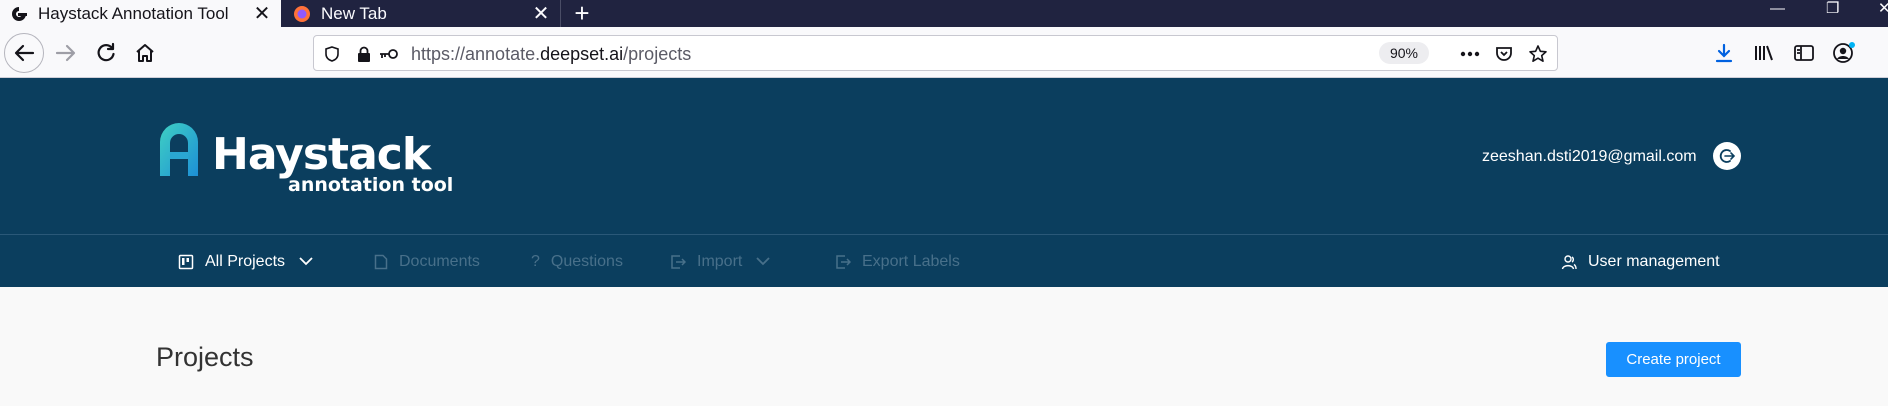  I want to click on forward-button, so click(66, 53).